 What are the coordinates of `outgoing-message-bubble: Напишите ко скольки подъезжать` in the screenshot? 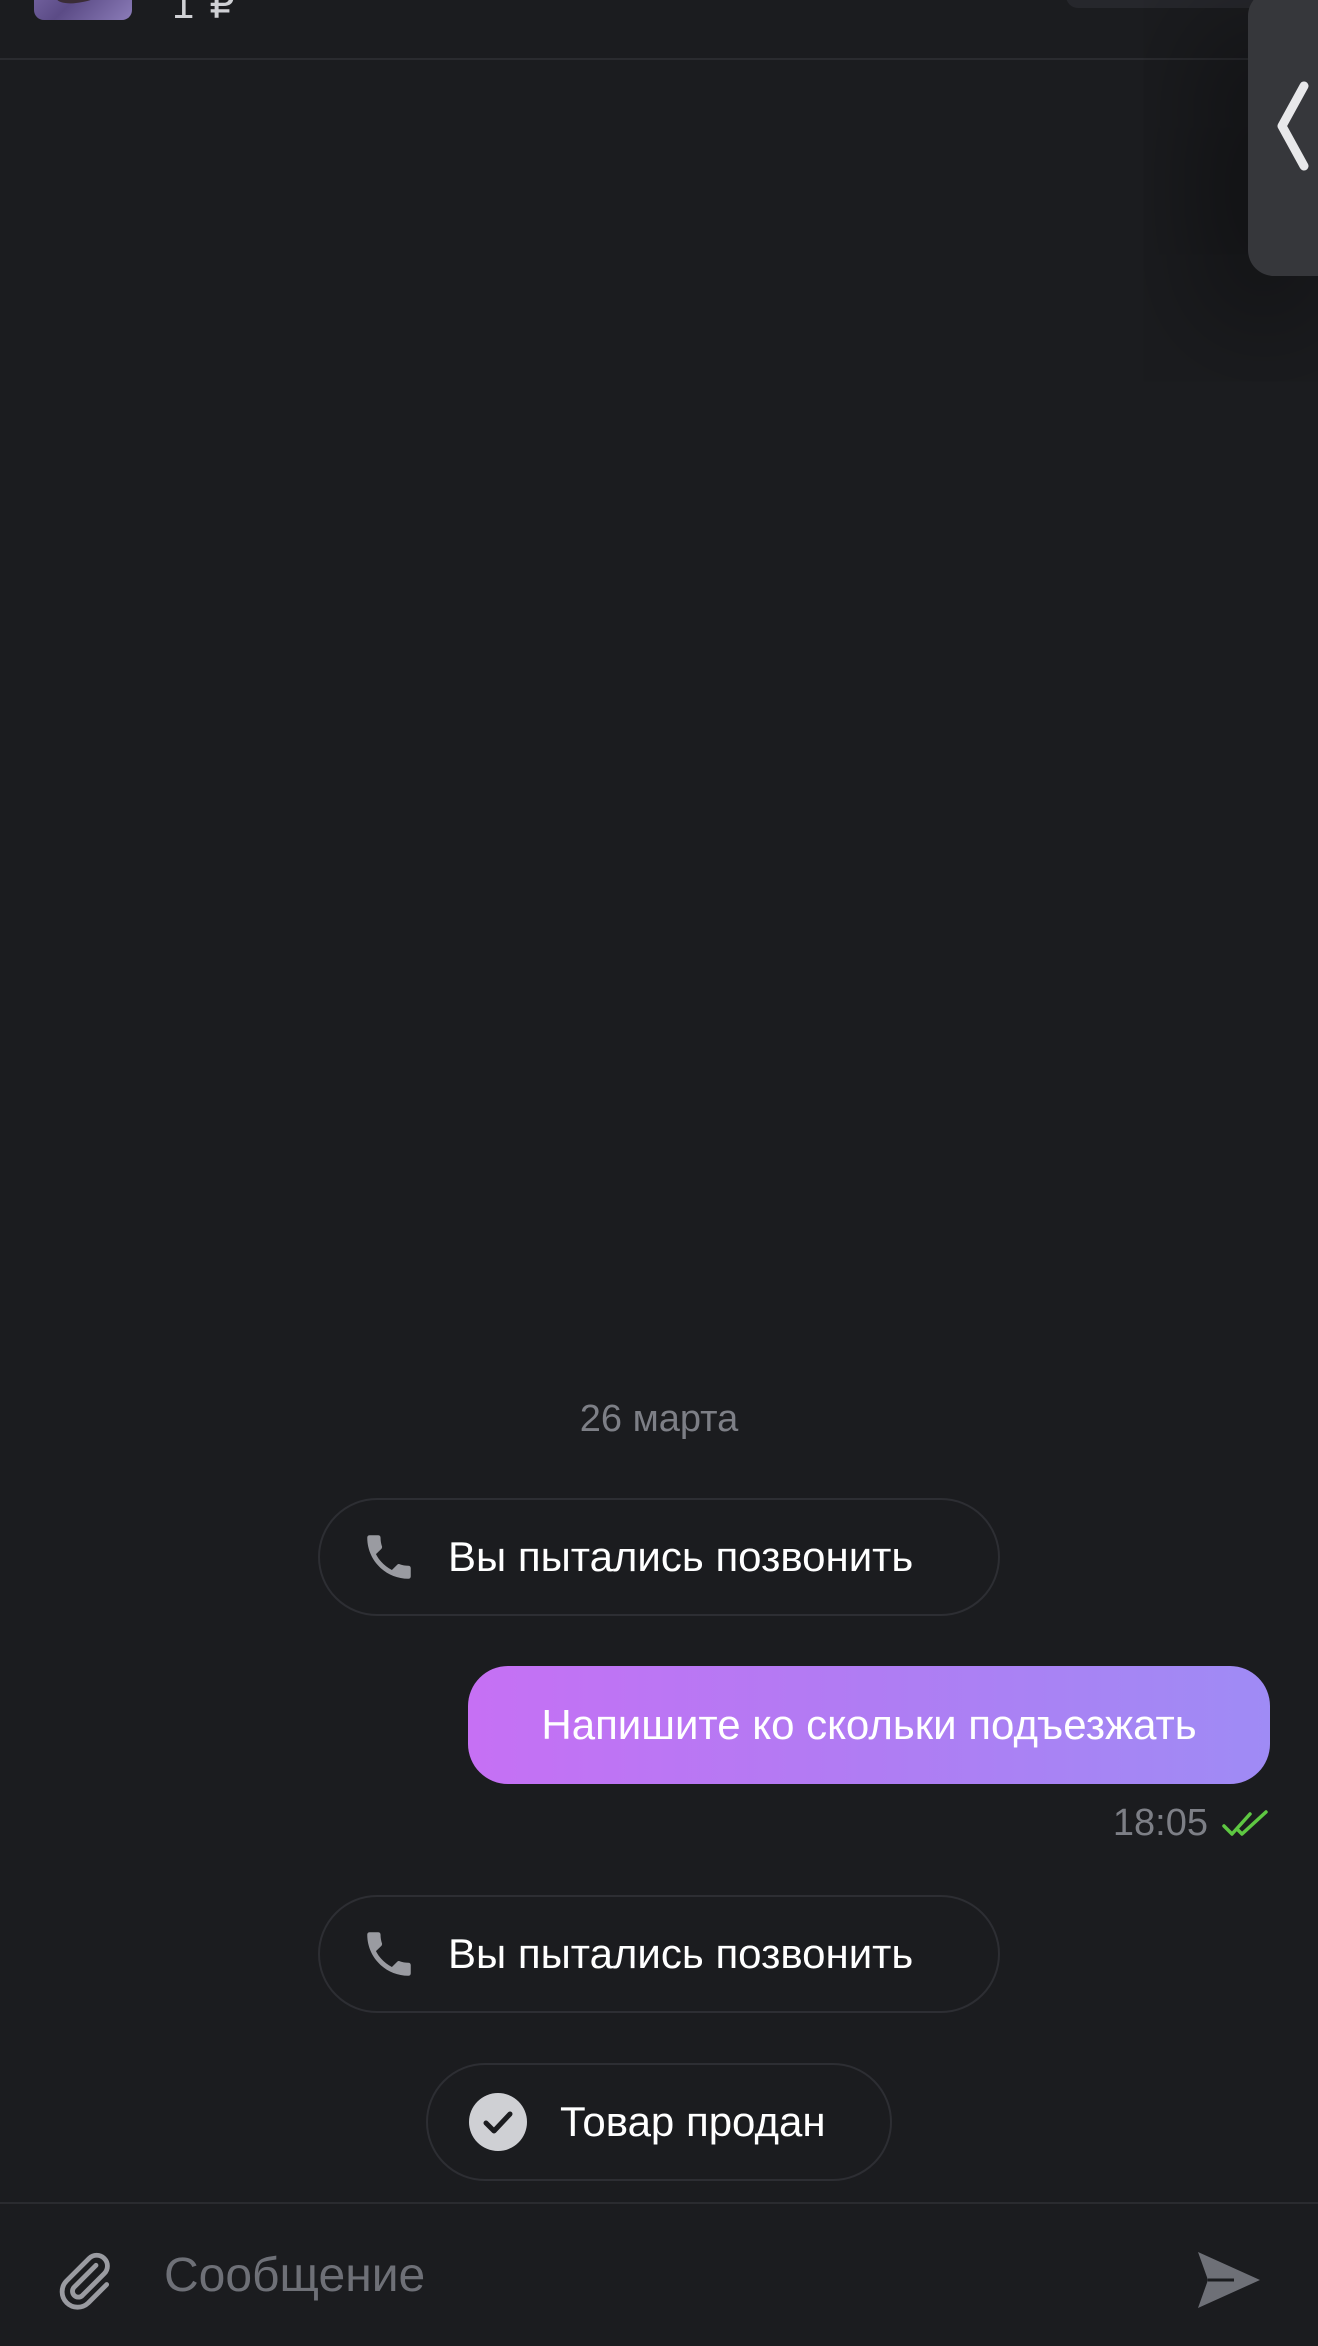 It's located at (869, 1725).